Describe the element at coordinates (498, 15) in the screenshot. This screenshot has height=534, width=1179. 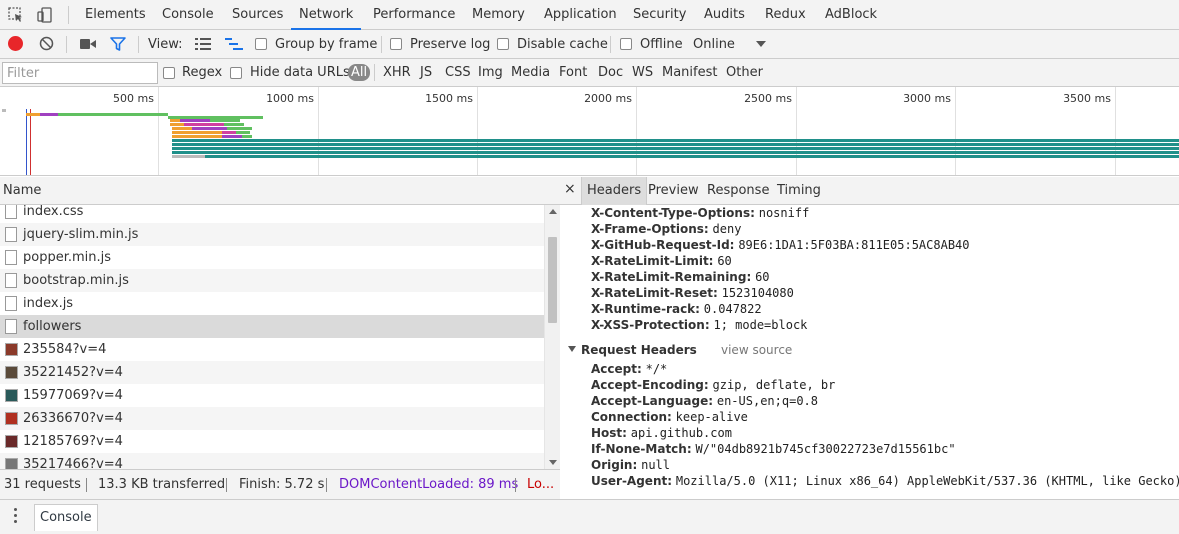
I see `tab-memory: Memory` at that location.